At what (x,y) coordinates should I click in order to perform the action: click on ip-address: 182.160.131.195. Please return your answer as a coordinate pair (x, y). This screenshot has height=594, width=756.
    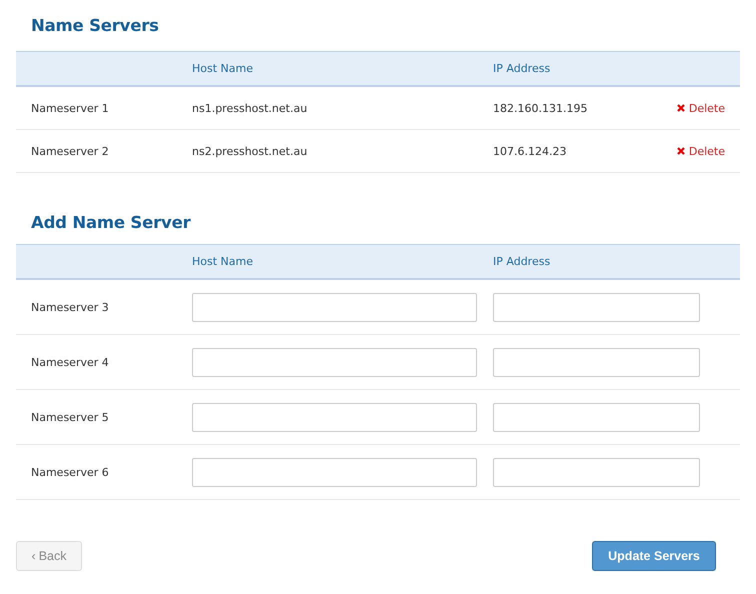
    Looking at the image, I should click on (540, 108).